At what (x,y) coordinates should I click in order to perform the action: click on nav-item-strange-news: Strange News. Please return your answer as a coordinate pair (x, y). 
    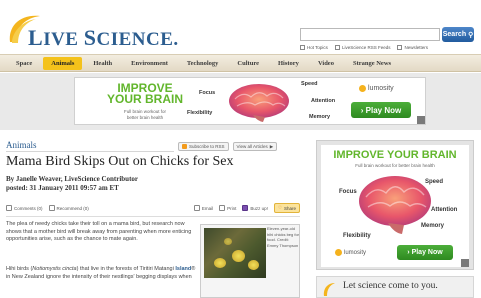
    Looking at the image, I should click on (372, 63).